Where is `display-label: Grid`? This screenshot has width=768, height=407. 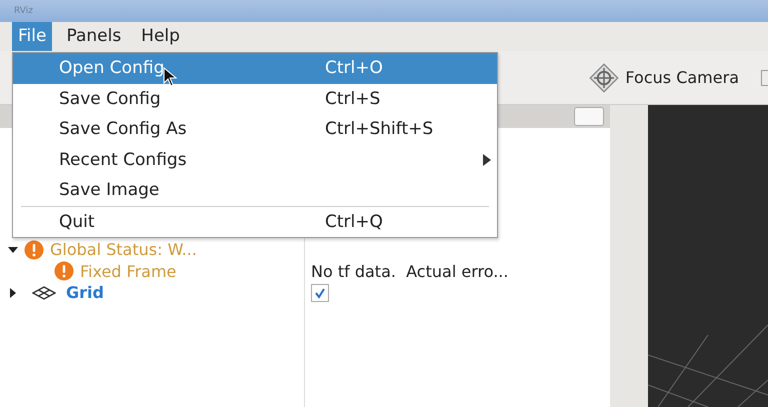
display-label: Grid is located at coordinates (85, 292).